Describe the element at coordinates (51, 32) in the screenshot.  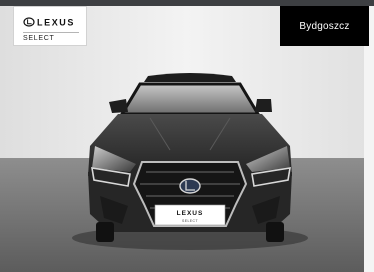
I see `logo-divider` at that location.